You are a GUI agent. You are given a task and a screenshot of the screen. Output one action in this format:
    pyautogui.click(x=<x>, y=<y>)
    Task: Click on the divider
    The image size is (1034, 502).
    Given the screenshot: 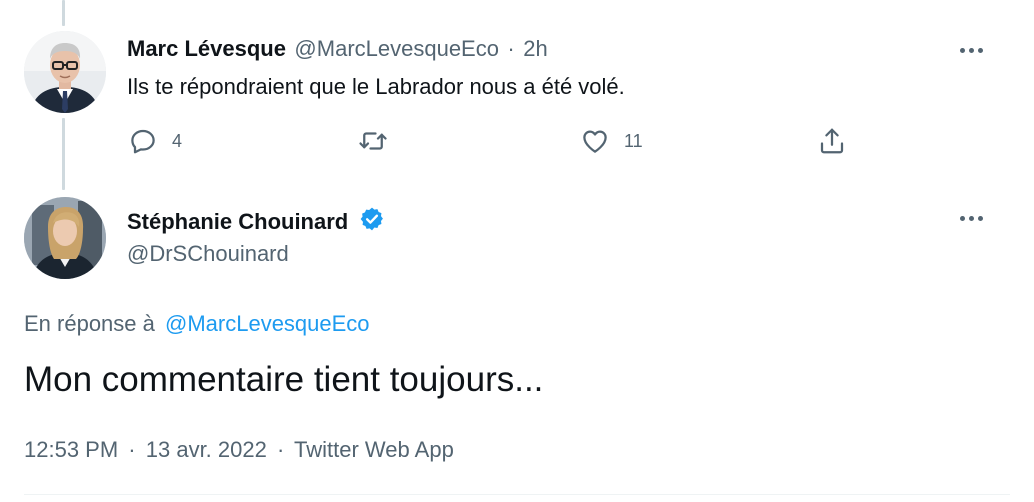 What is the action you would take?
    pyautogui.click(x=517, y=494)
    